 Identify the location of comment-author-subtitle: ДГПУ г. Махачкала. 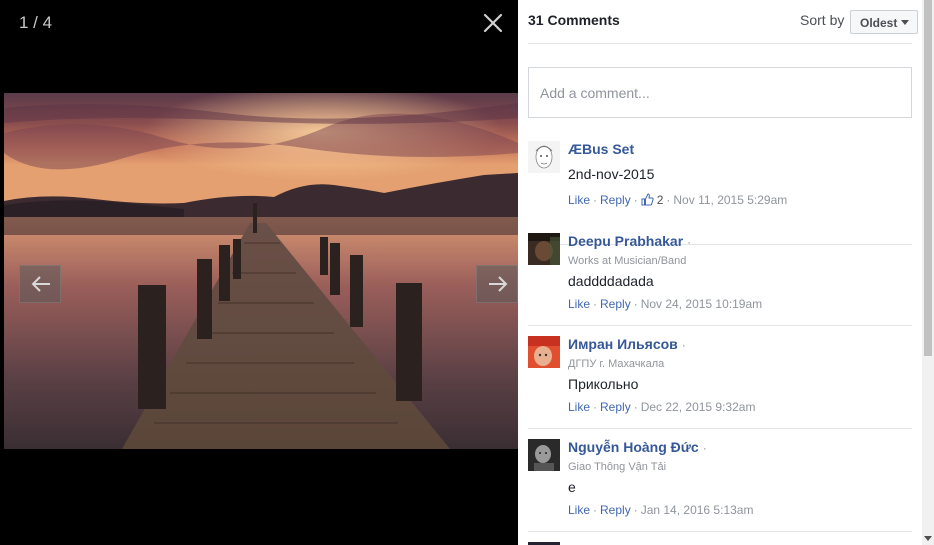
(616, 364).